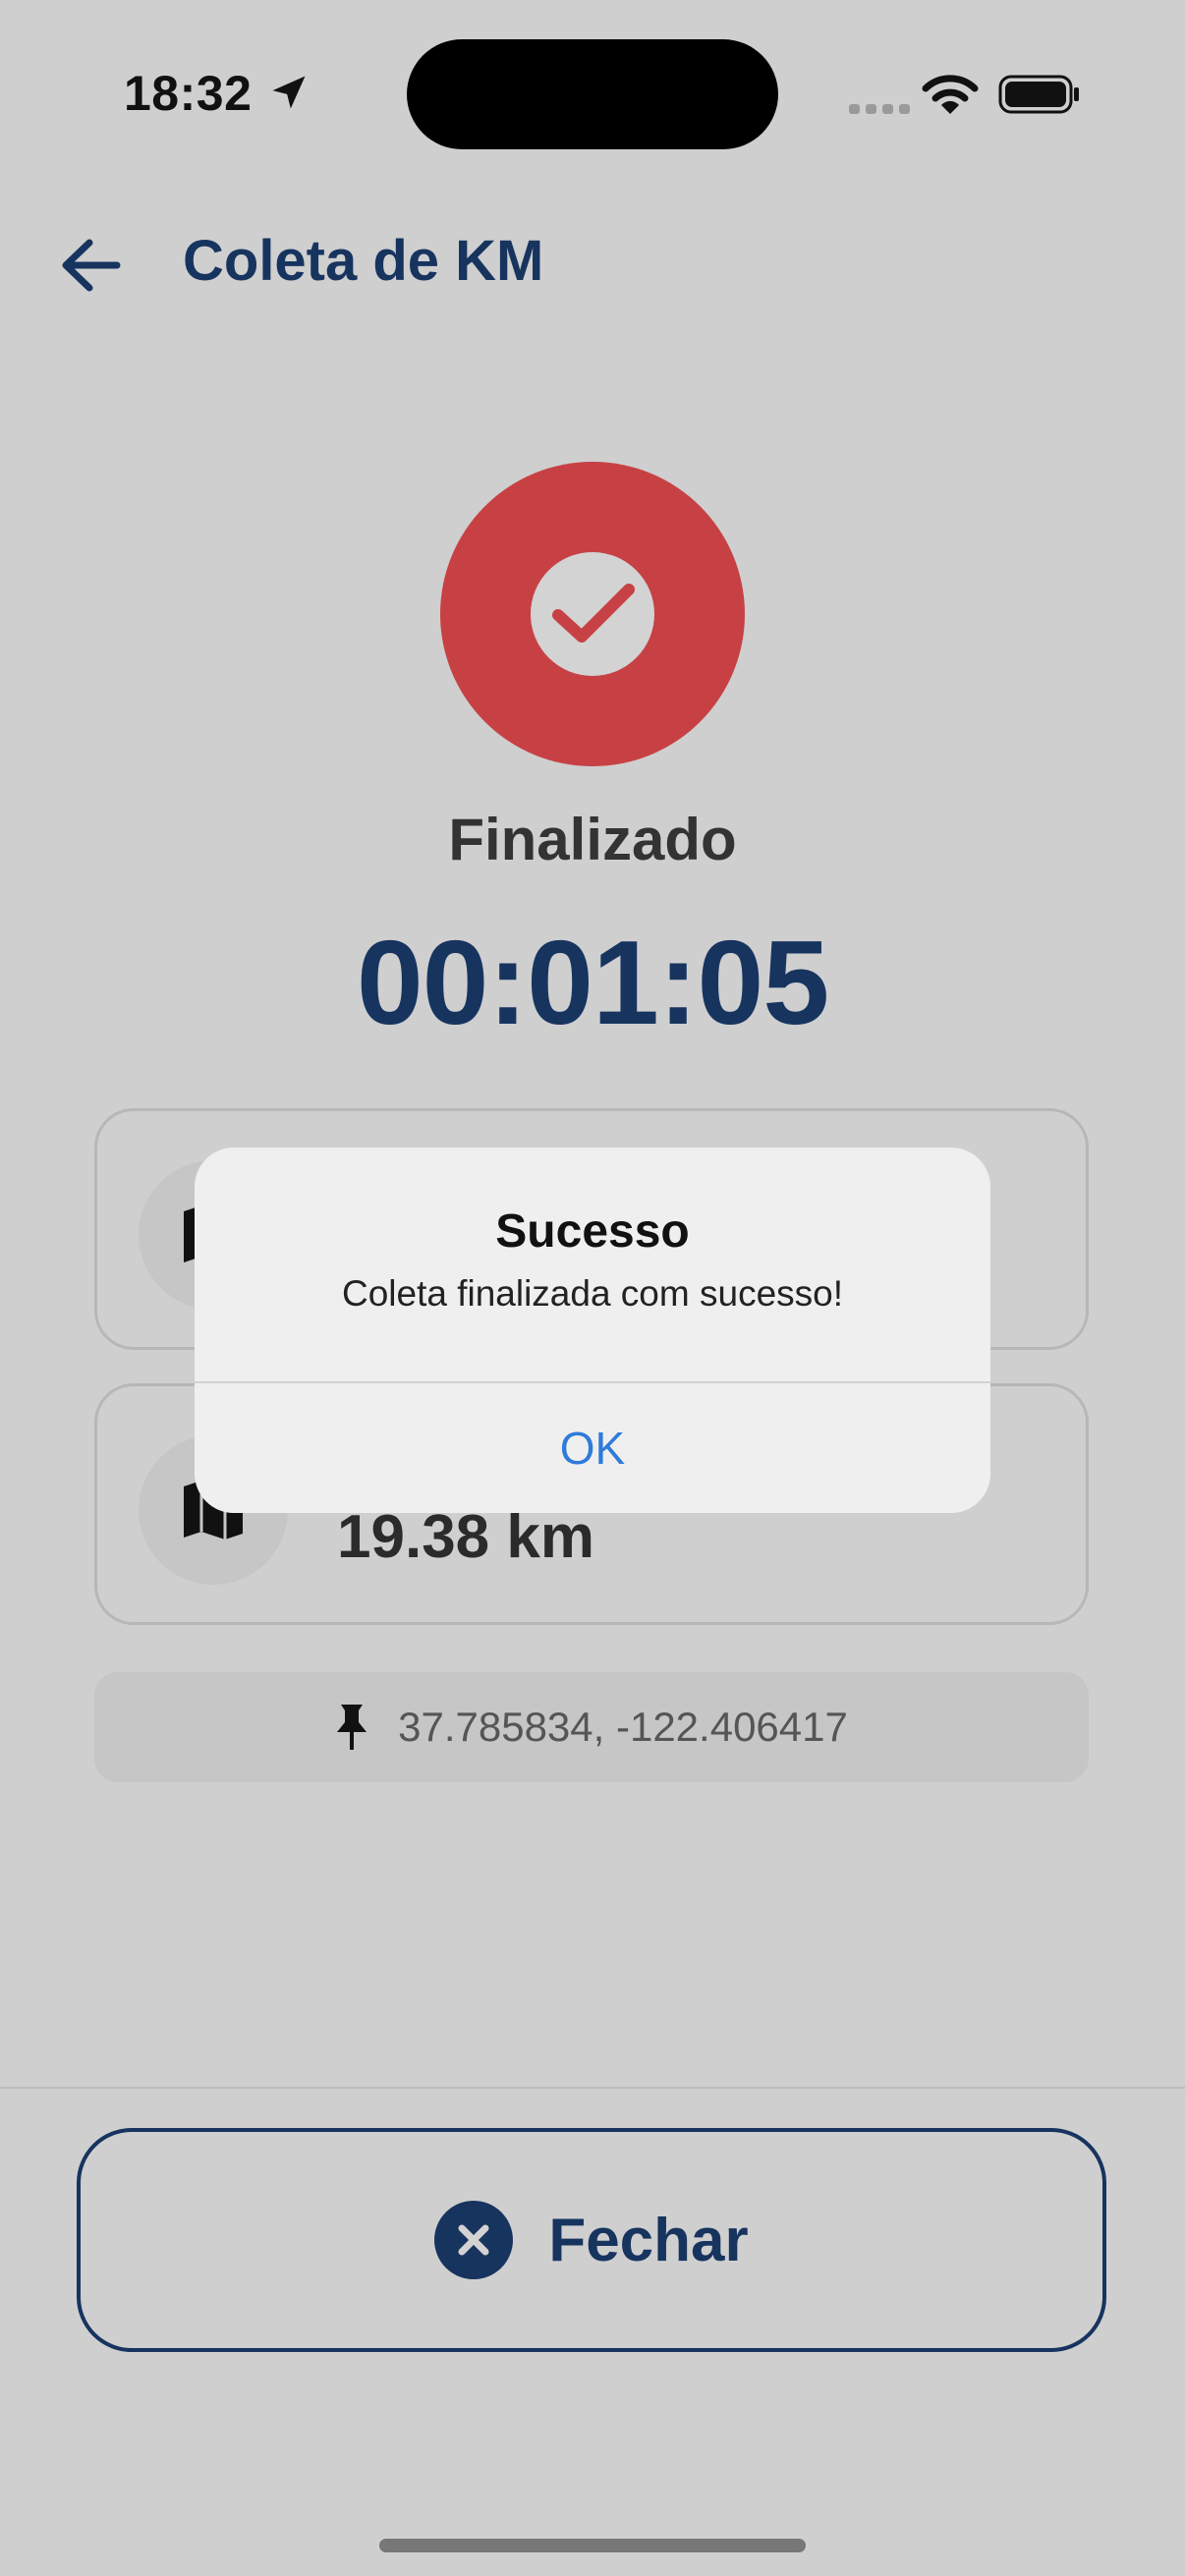 This screenshot has width=1185, height=2576. Describe the element at coordinates (289, 92) in the screenshot. I see `location-arrow-icon` at that location.